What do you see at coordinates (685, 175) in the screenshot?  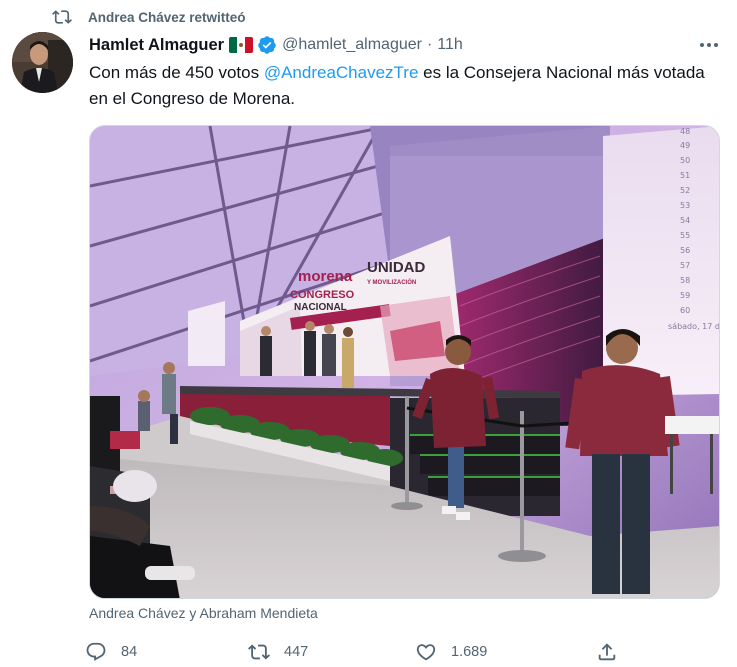 I see `screen-number: 51` at bounding box center [685, 175].